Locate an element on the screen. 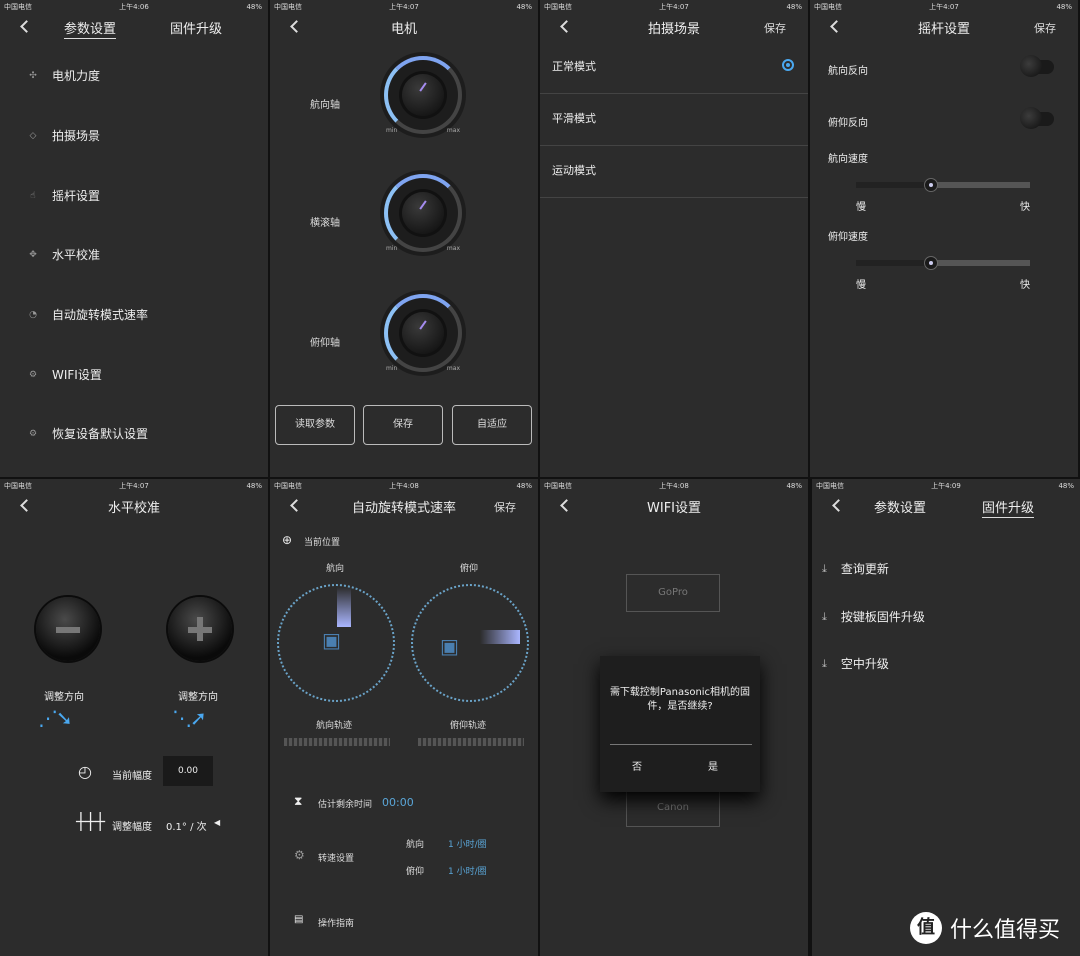 Image resolution: width=1080 pixels, height=956 pixels. menu-wifi: ⚙ WIFI设置 is located at coordinates (64, 374).